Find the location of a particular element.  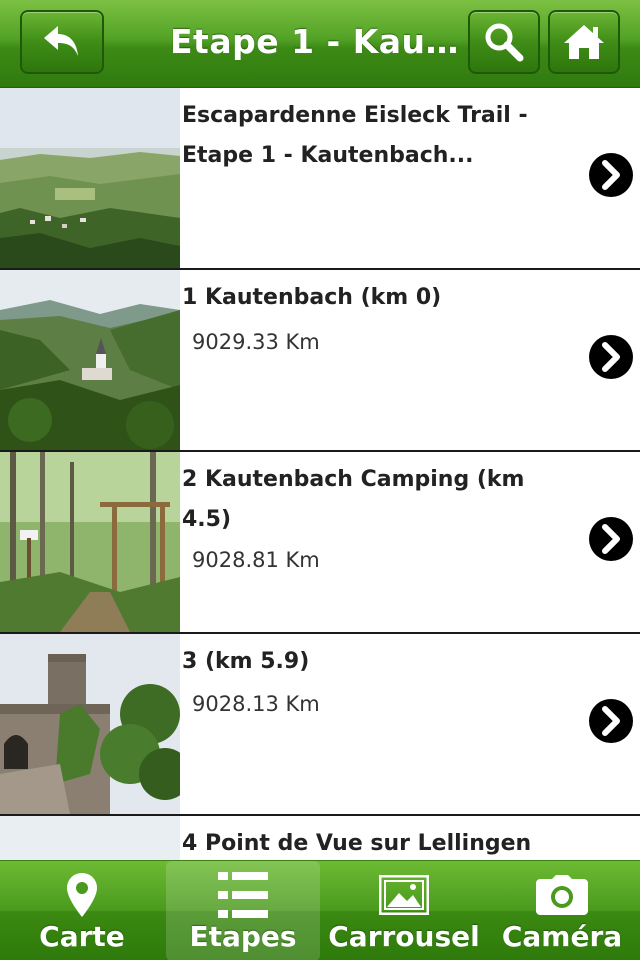

gallery-icon is located at coordinates (404, 895).